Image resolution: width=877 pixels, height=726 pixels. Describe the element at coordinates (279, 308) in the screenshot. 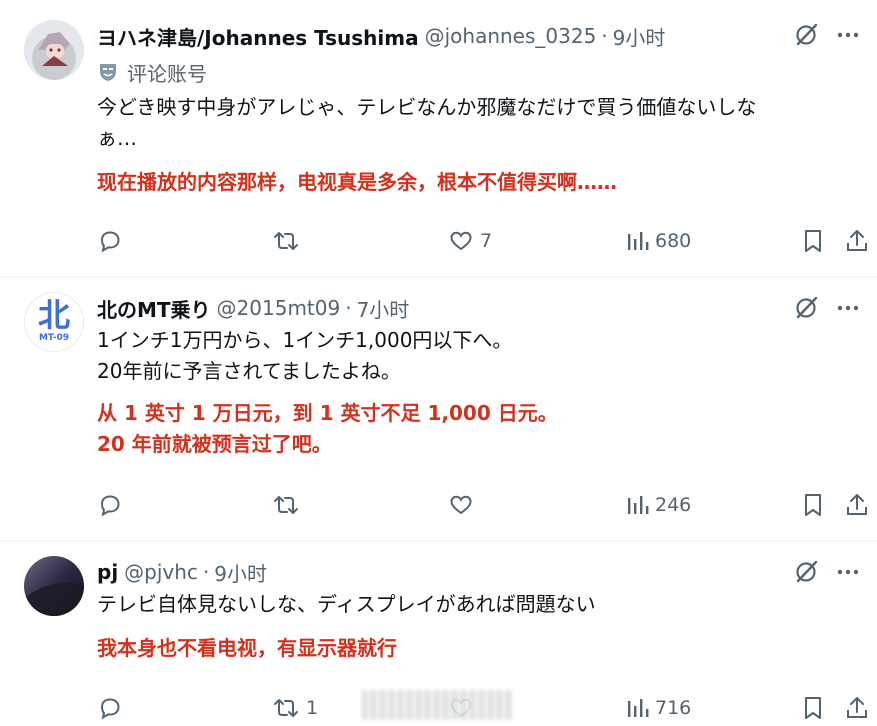

I see `user-handle: @2015mt09` at that location.